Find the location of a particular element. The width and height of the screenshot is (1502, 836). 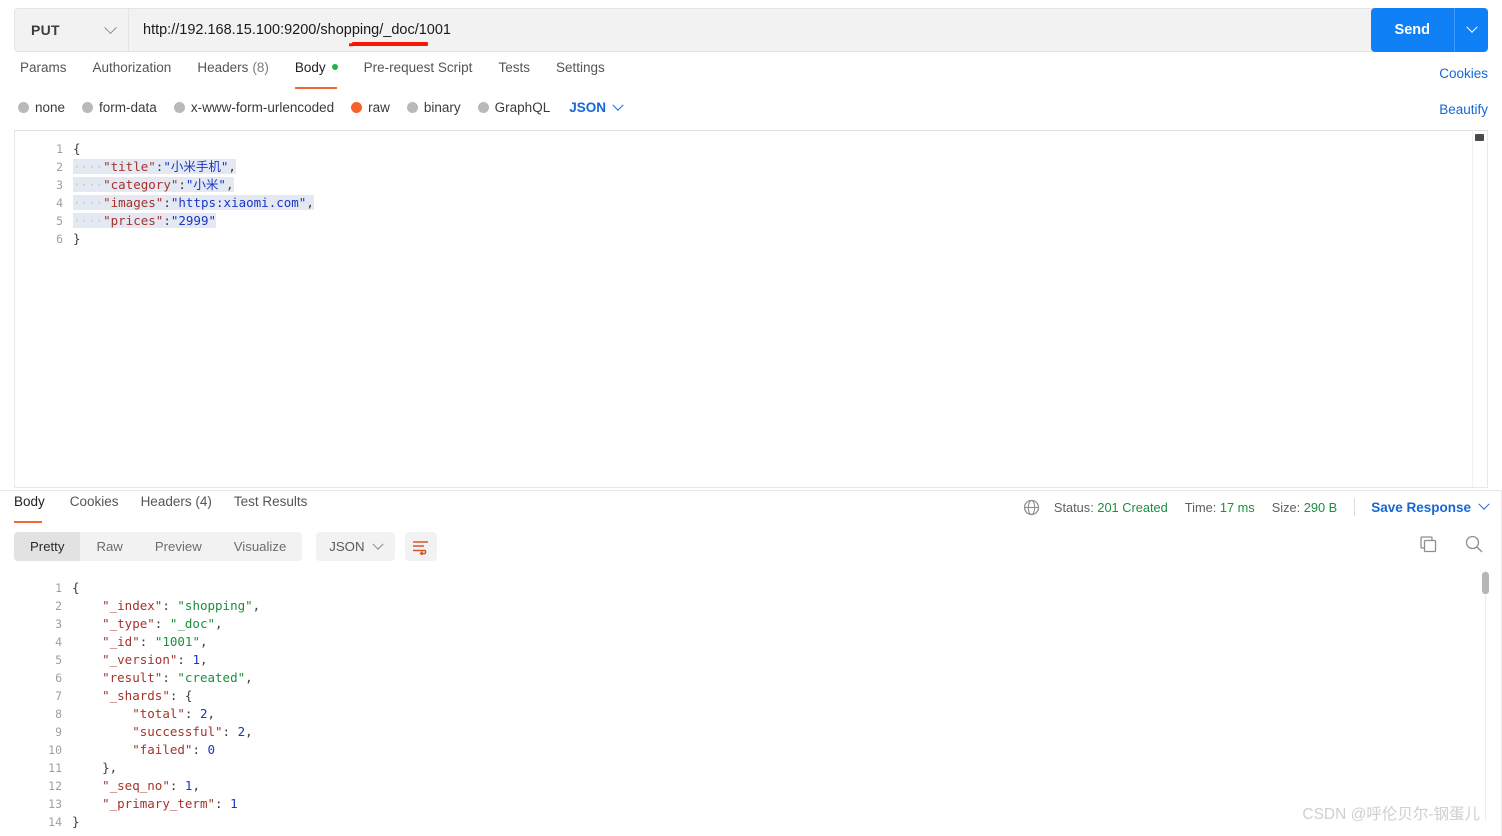

code-line: "total": 2, is located at coordinates (780, 714).